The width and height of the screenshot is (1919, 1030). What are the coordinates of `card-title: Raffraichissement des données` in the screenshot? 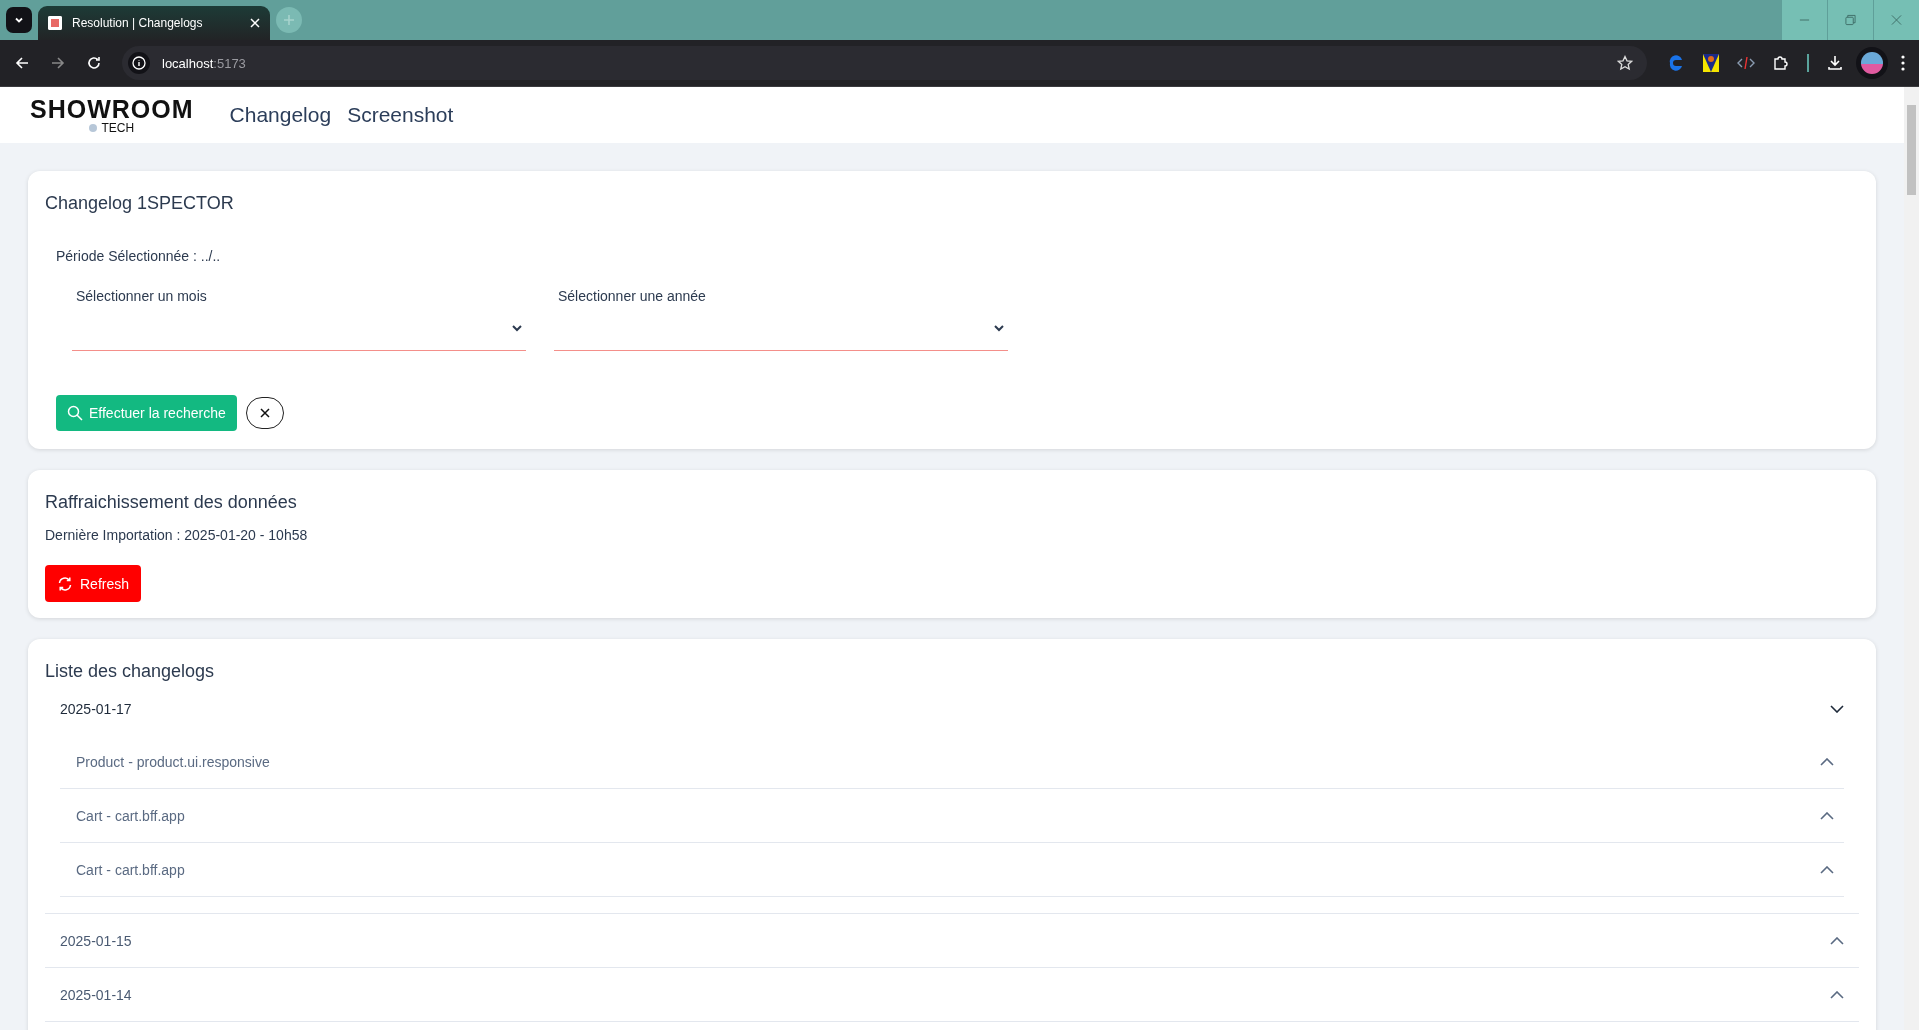 It's located at (171, 502).